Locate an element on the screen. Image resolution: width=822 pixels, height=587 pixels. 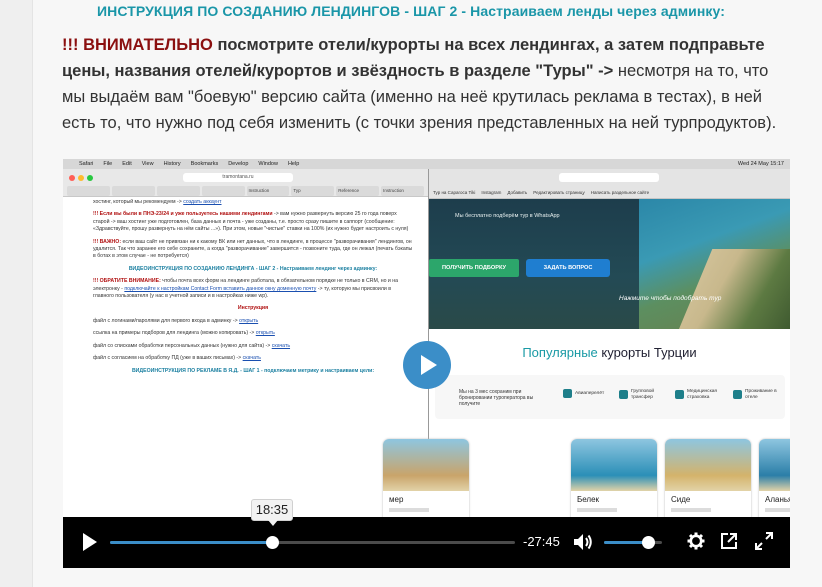
menubar-item: View is located at coordinates (147, 164).